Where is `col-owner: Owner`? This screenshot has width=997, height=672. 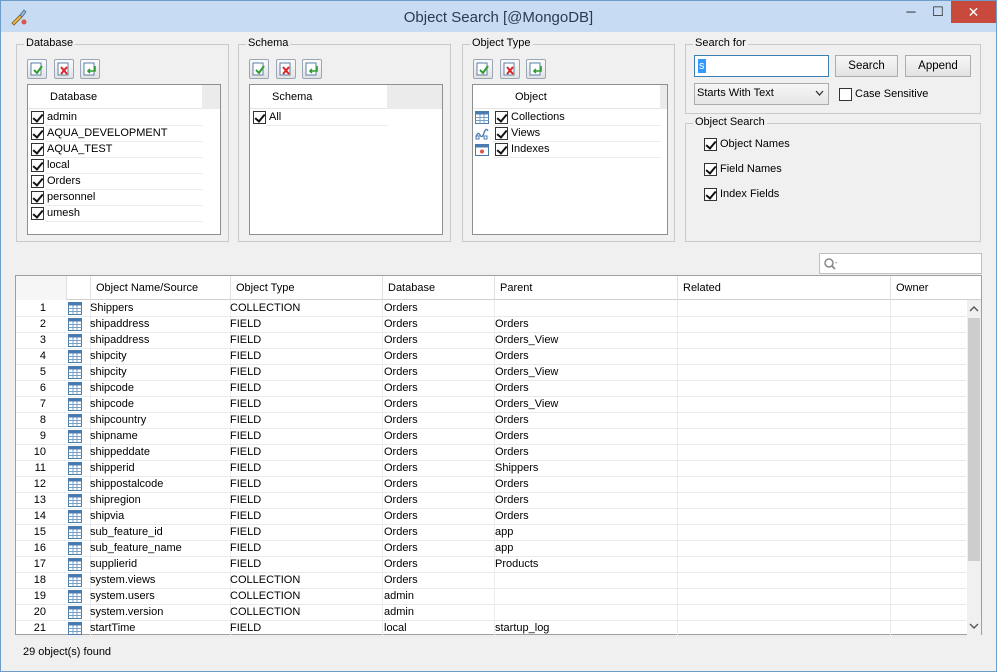 col-owner: Owner is located at coordinates (927, 288).